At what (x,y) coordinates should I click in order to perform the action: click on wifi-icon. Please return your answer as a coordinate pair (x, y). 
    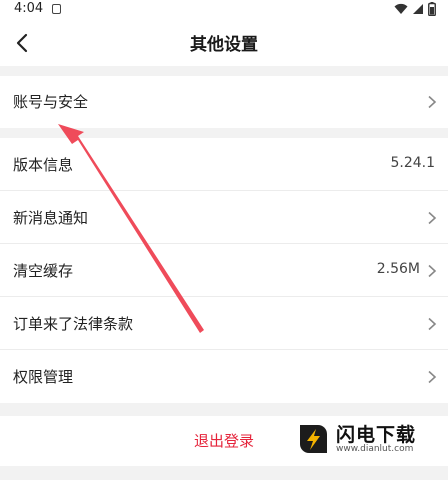
    Looking at the image, I should click on (401, 9).